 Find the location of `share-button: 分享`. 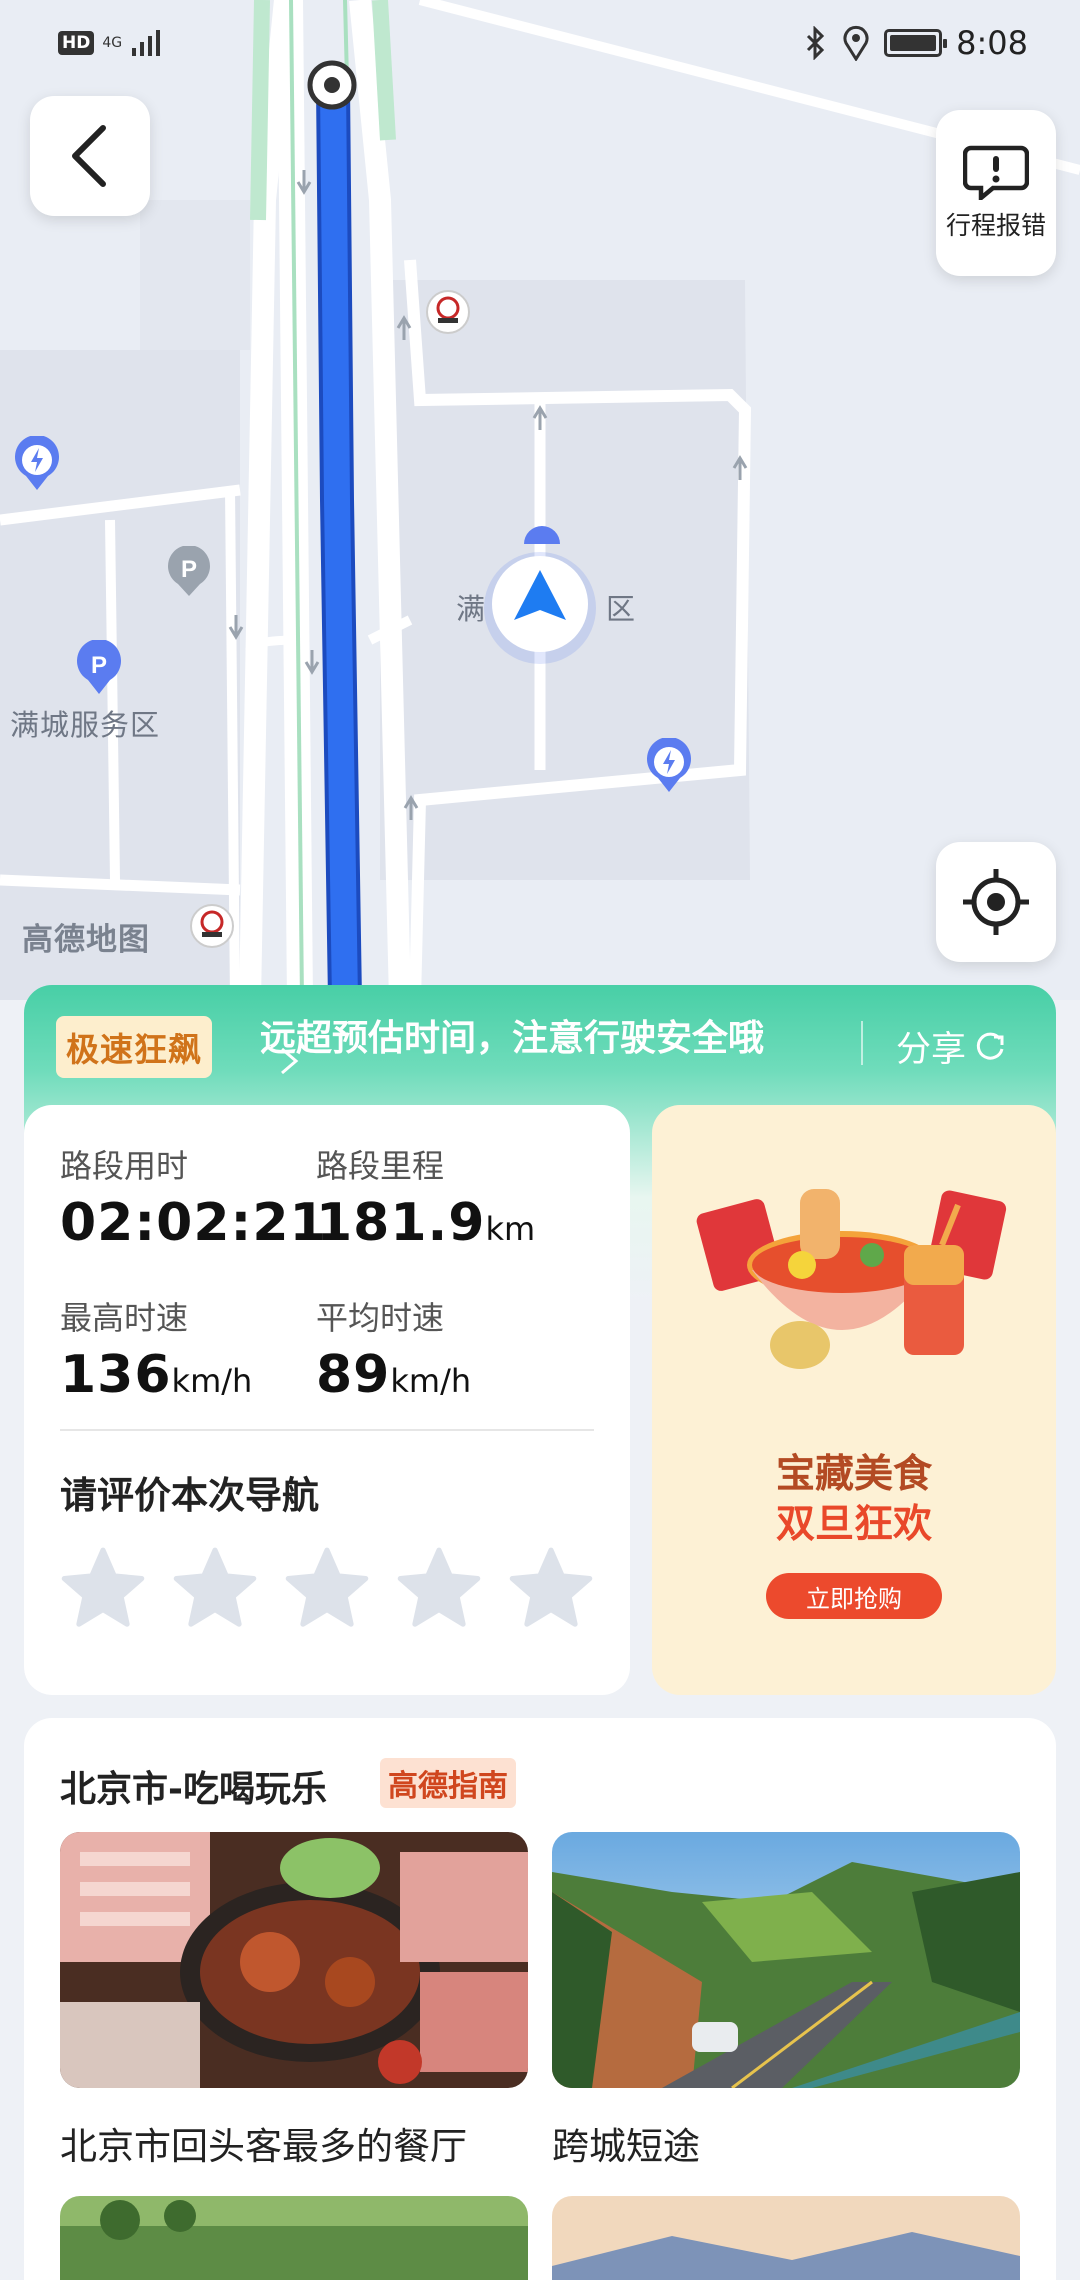

share-button: 分享 is located at coordinates (952, 1046).